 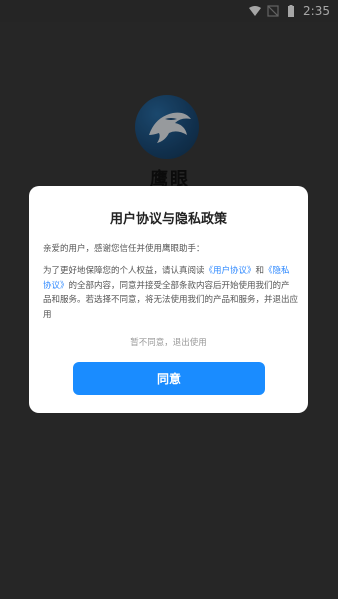 I want to click on dialog-greeting: 亲爱的用户，感谢您信任并使用鹰眼助手：, so click(x=124, y=249).